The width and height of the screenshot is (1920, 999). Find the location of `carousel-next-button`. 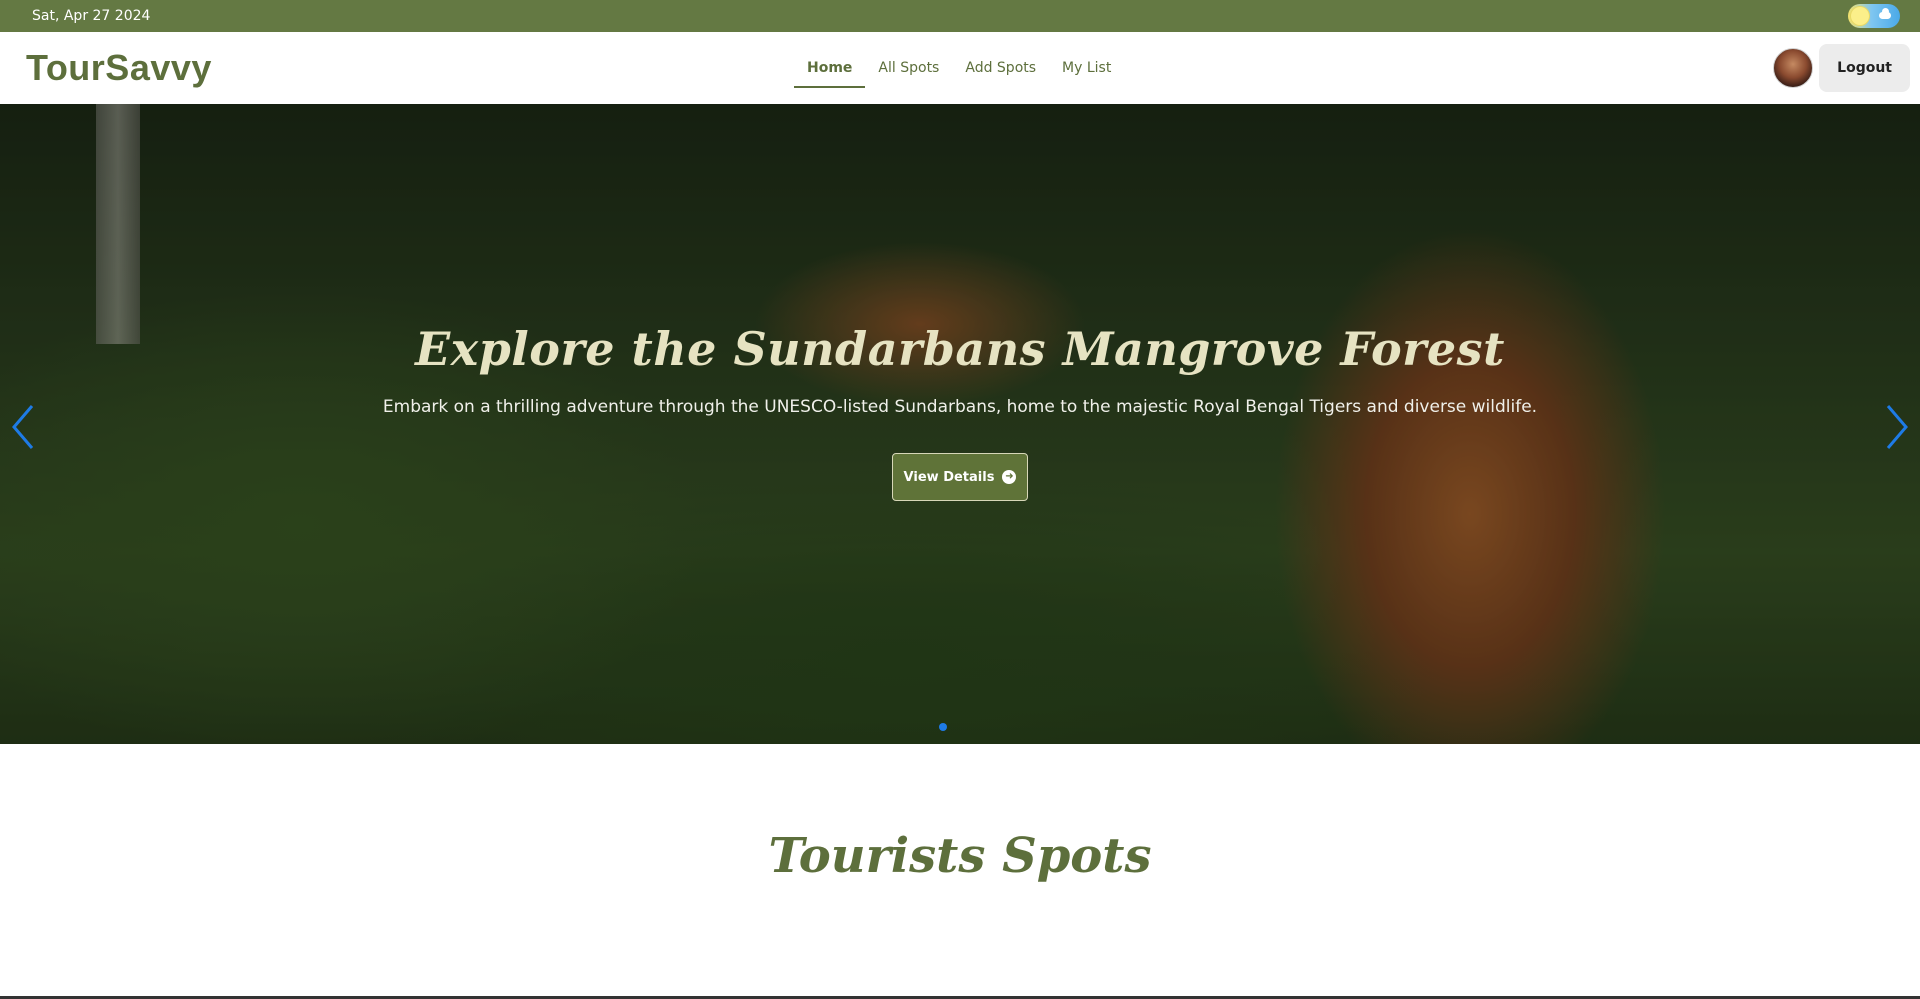

carousel-next-button is located at coordinates (1896, 427).